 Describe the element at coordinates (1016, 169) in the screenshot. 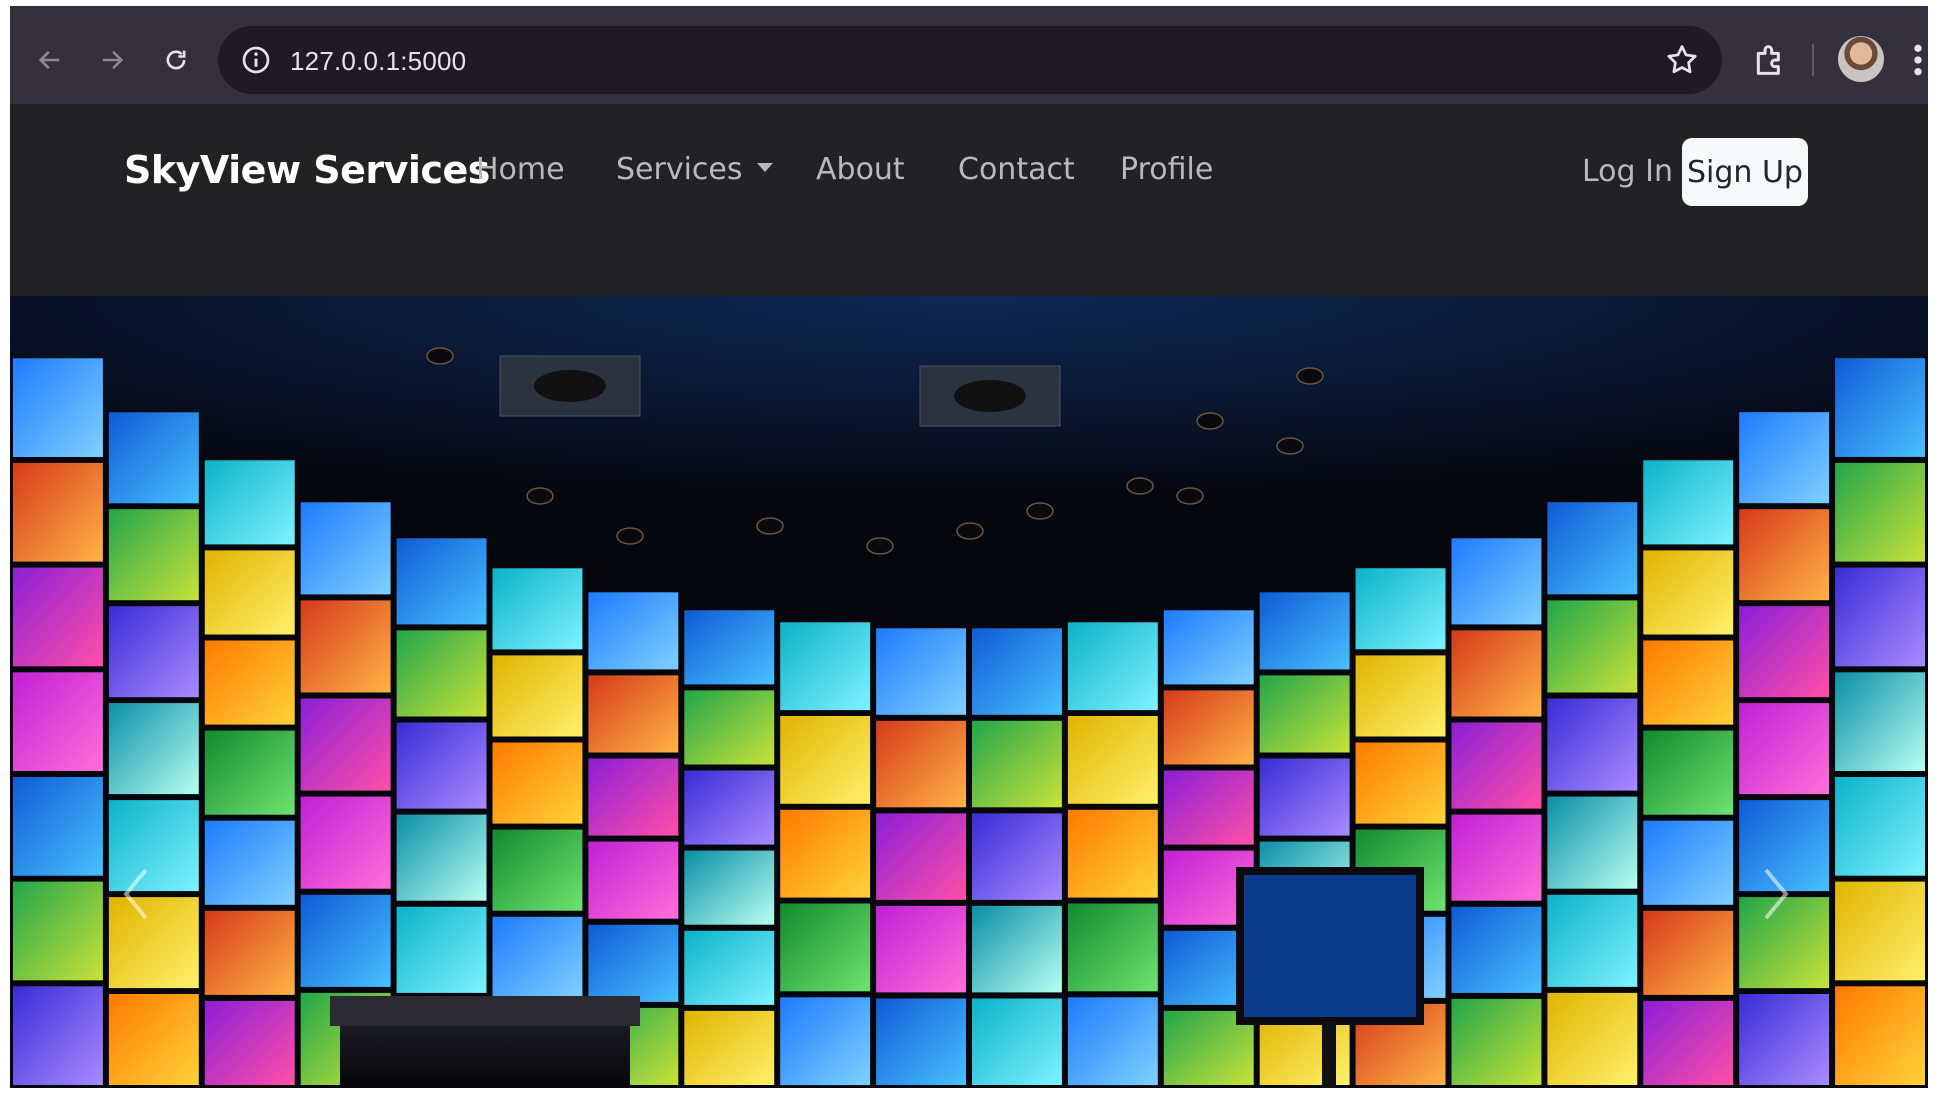

I see `nav-contact: Contact` at that location.